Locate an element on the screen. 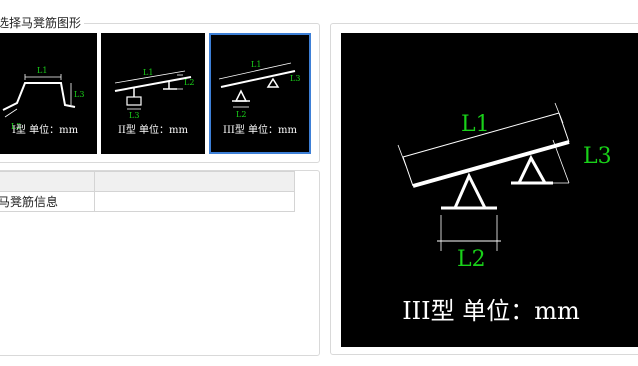 This screenshot has height=366, width=638. table-row: 马凳筋信息 is located at coordinates (147, 201).